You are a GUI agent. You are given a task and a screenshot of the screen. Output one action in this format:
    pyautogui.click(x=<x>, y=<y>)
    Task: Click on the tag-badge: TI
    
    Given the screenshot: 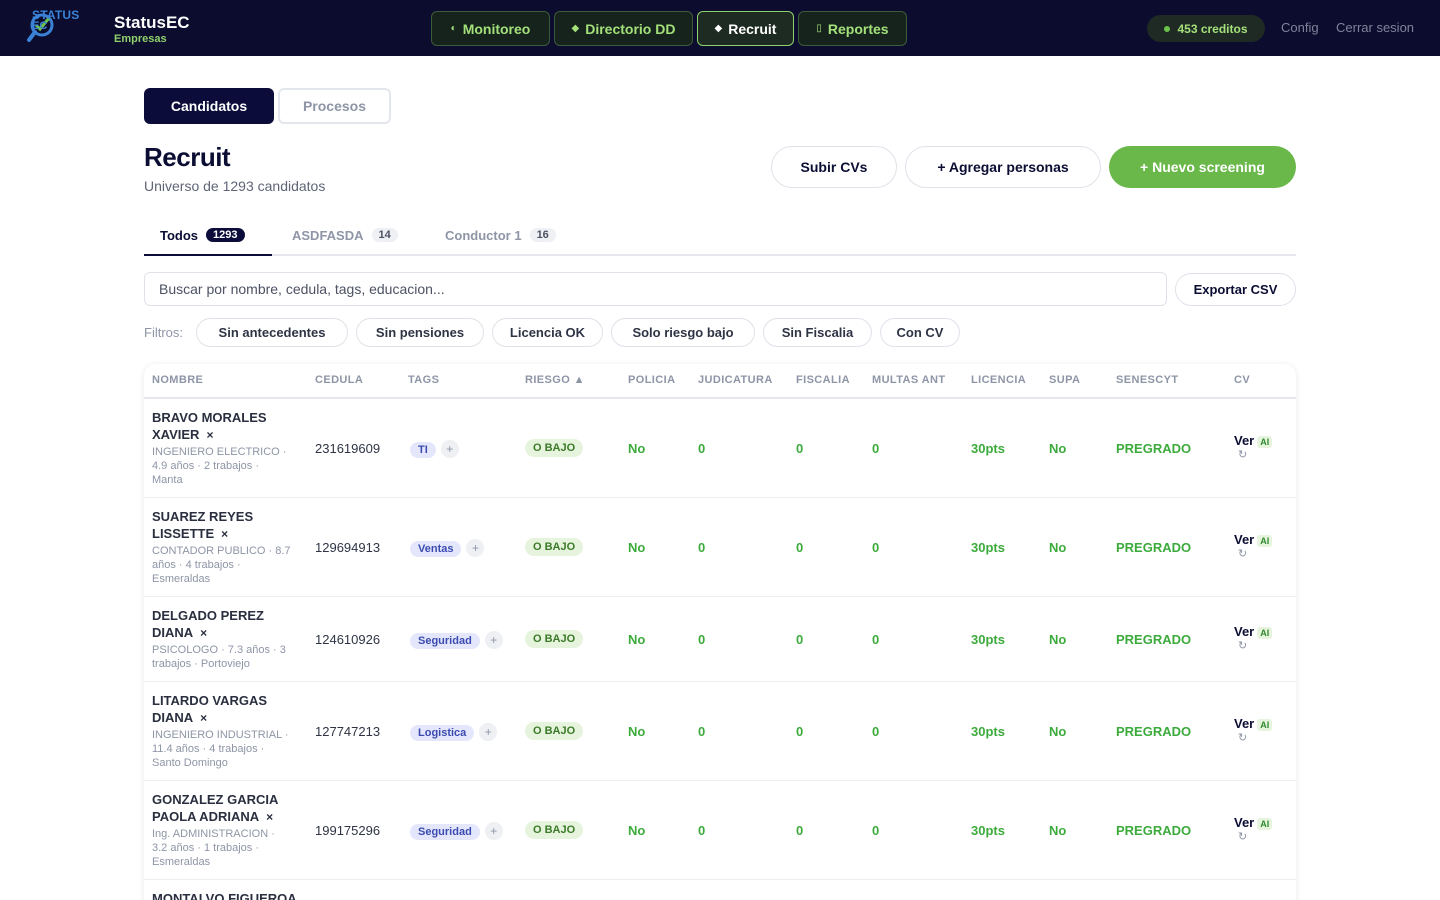 What is the action you would take?
    pyautogui.click(x=423, y=450)
    